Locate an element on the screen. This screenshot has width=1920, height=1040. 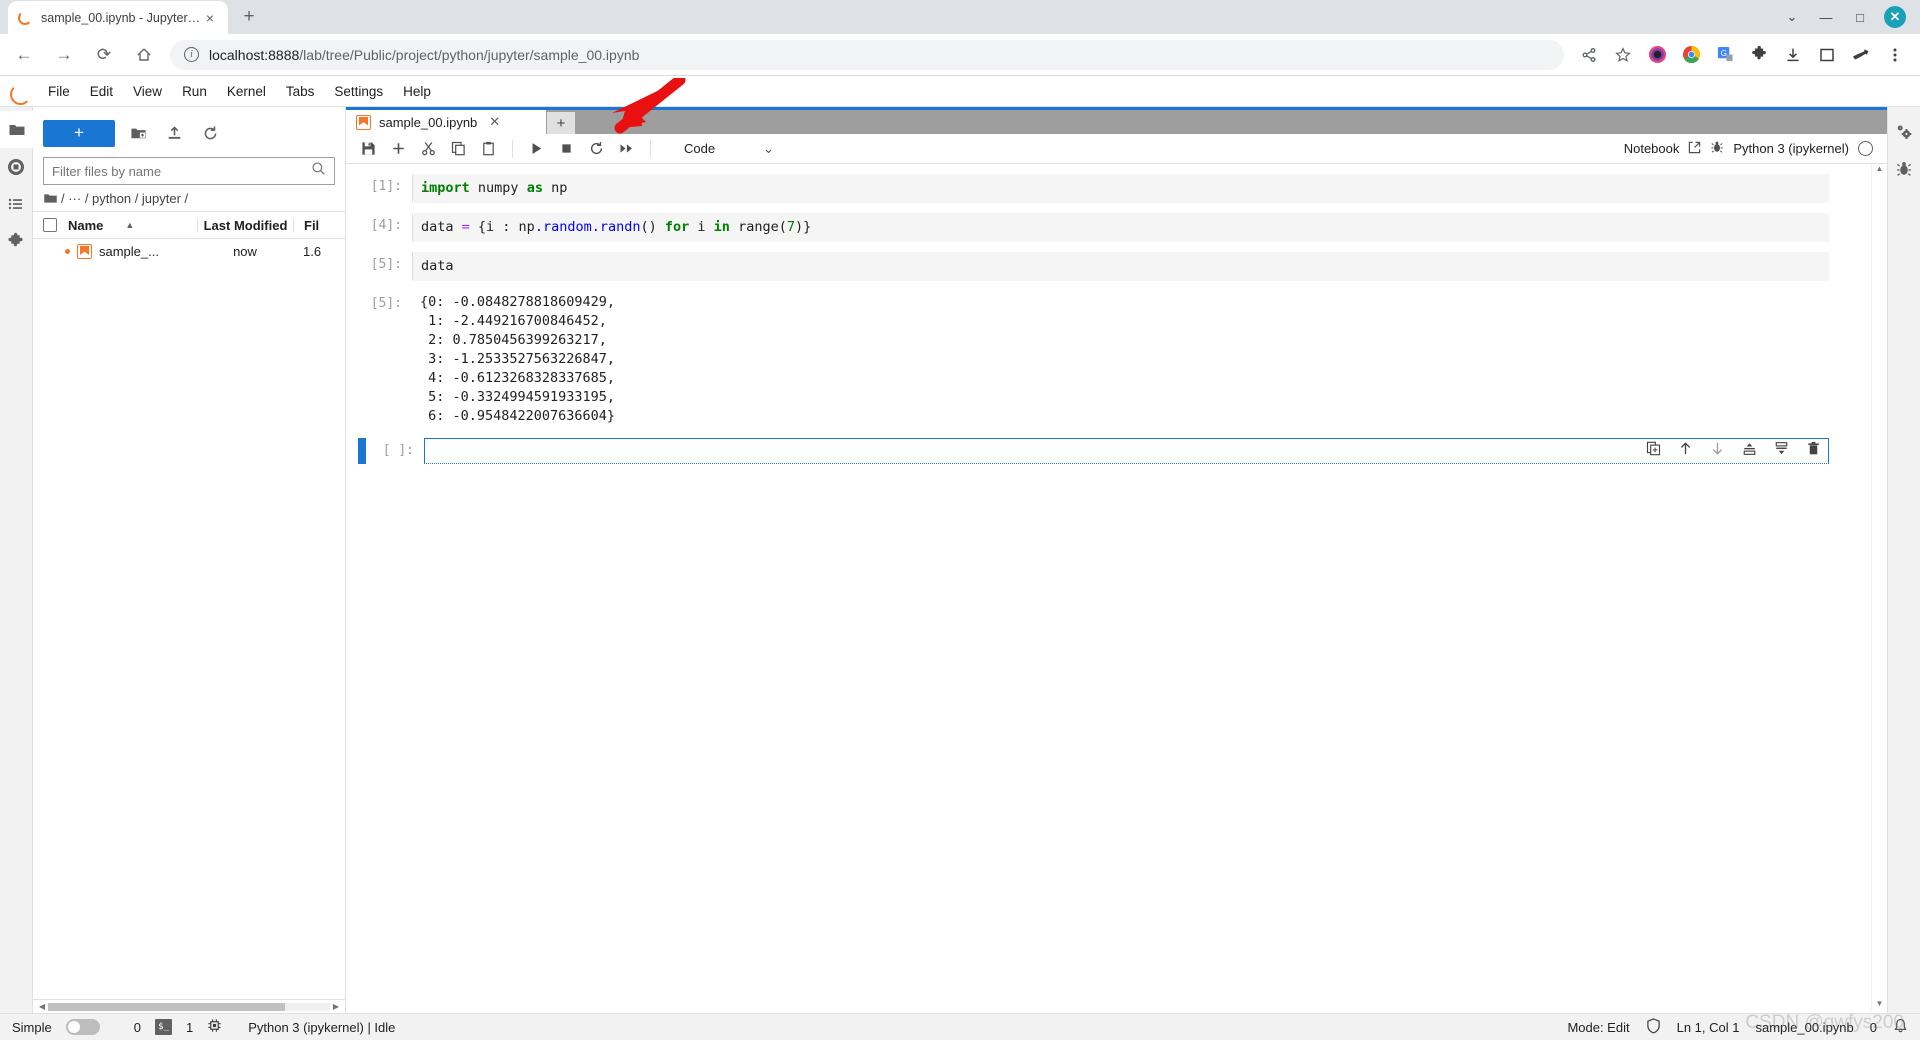
menu-help: Help is located at coordinates (417, 91).